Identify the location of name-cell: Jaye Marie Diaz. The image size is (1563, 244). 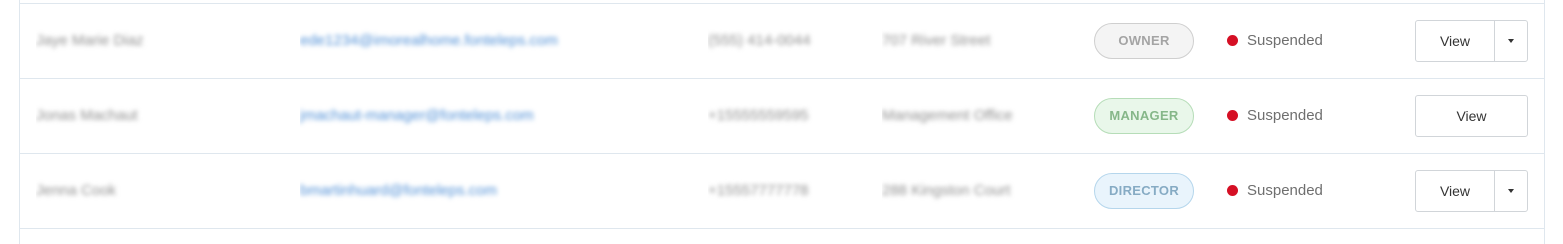
(161, 40).